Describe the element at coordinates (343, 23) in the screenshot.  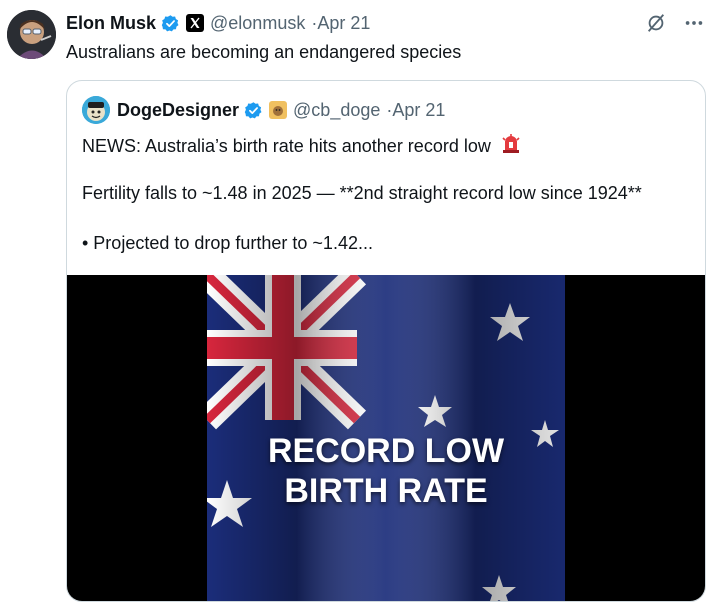
I see `tweet-date: Apr 21` at that location.